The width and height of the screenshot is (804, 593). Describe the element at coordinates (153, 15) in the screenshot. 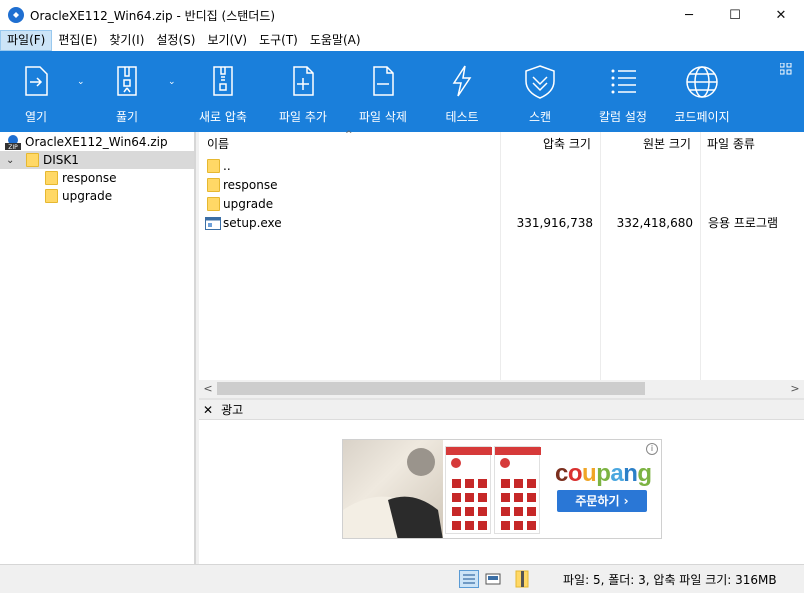

I see `window-title: OracleXE112_Win64.zip - 반디집 (스탠더드)` at that location.